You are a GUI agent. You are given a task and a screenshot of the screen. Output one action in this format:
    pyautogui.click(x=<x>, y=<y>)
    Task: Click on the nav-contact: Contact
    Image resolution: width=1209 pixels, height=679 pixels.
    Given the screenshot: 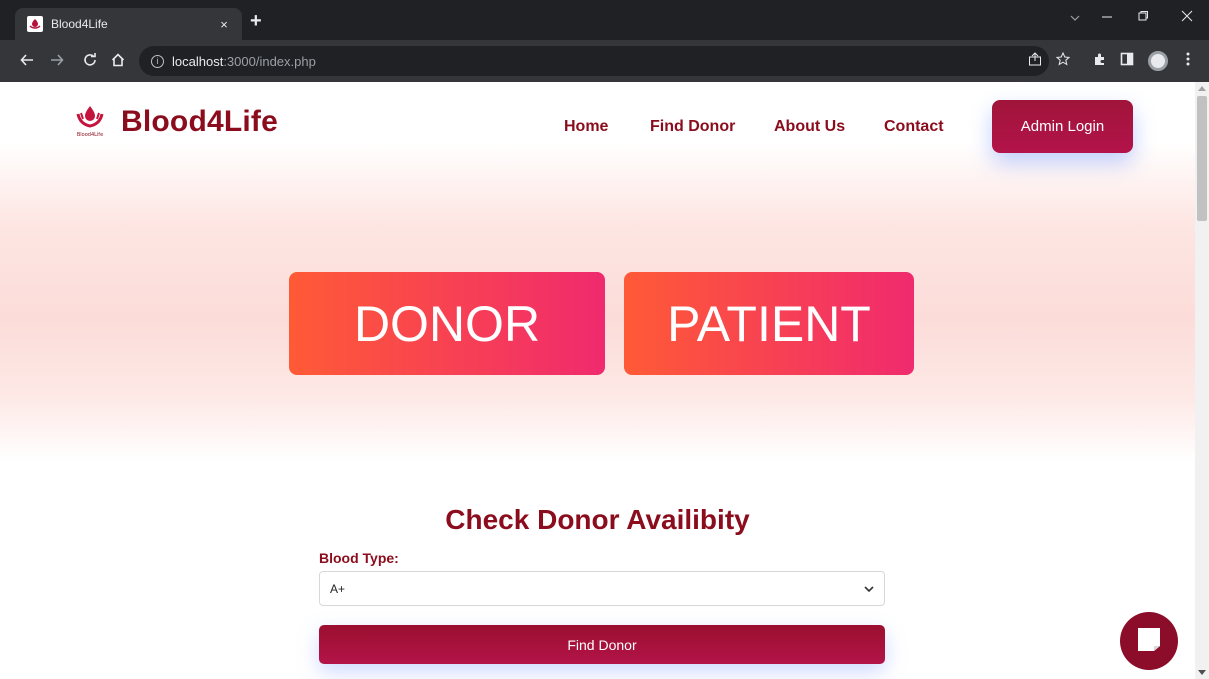 What is the action you would take?
    pyautogui.click(x=914, y=127)
    